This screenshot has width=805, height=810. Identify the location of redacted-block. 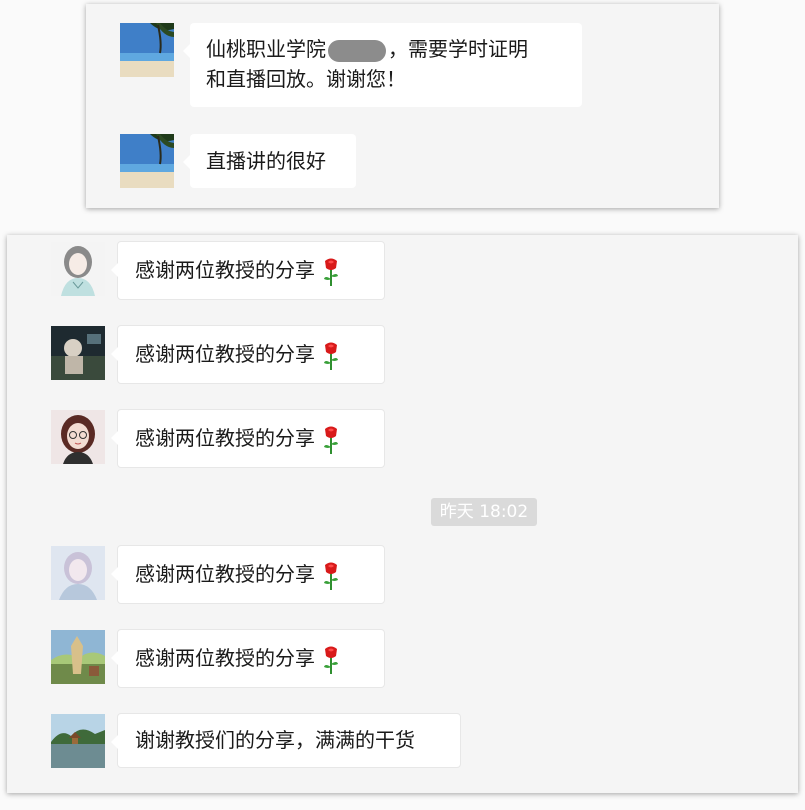
(357, 50).